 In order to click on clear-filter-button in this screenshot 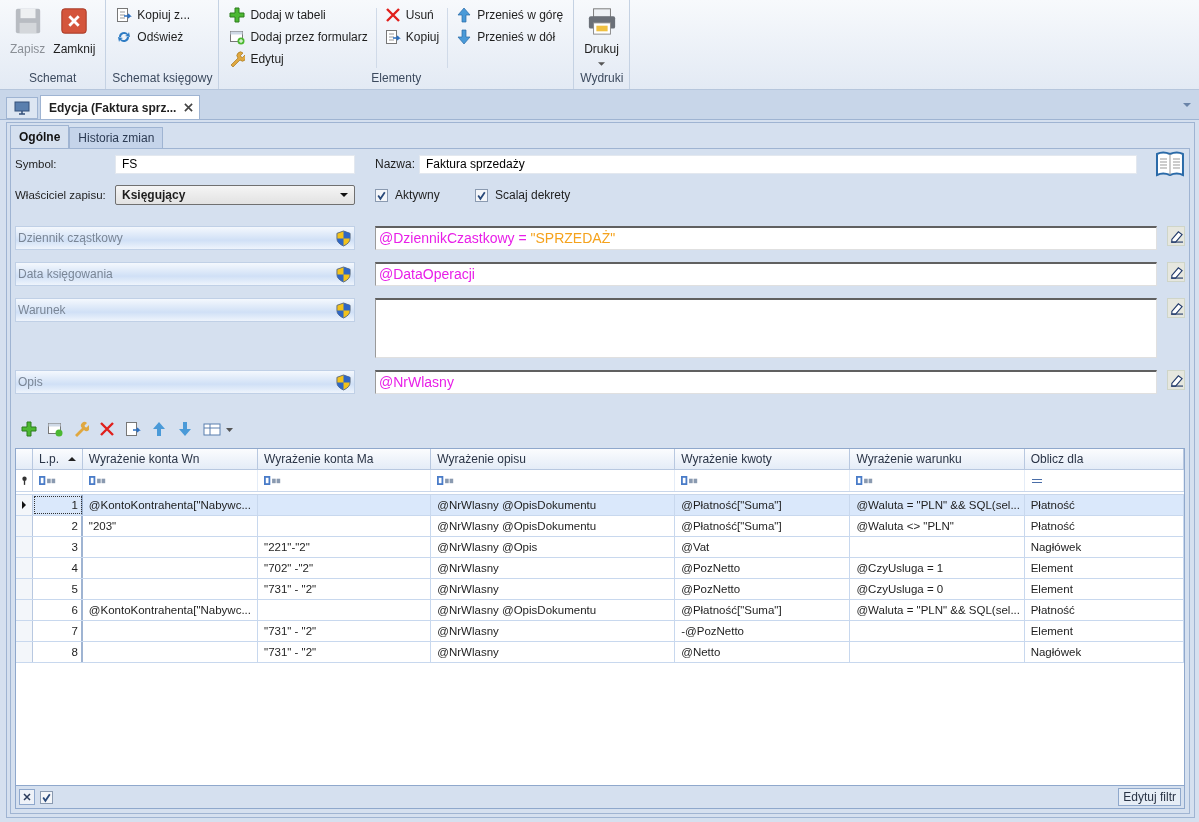, I will do `click(27, 797)`.